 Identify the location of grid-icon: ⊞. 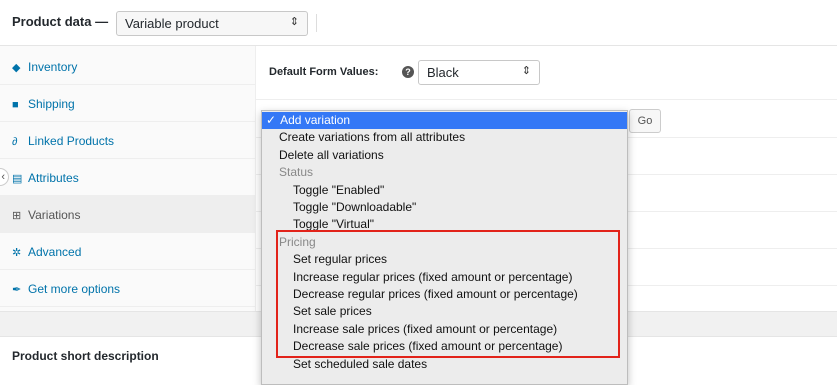
(17, 216).